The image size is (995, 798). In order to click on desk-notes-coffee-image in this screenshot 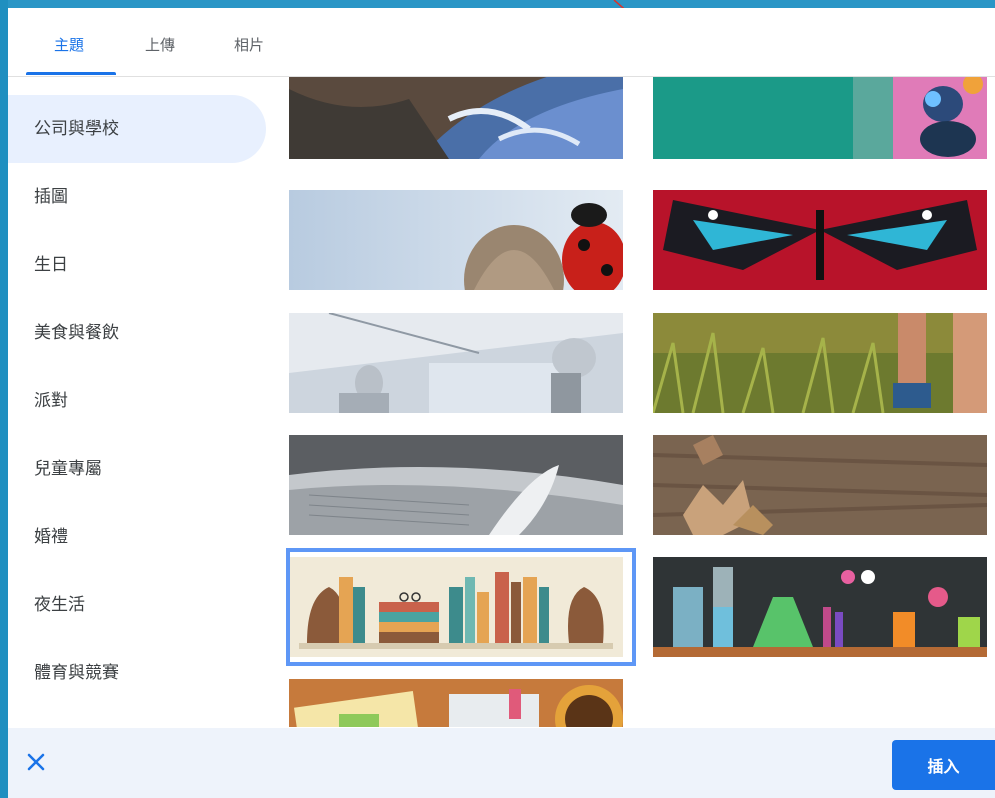, I will do `click(456, 703)`.